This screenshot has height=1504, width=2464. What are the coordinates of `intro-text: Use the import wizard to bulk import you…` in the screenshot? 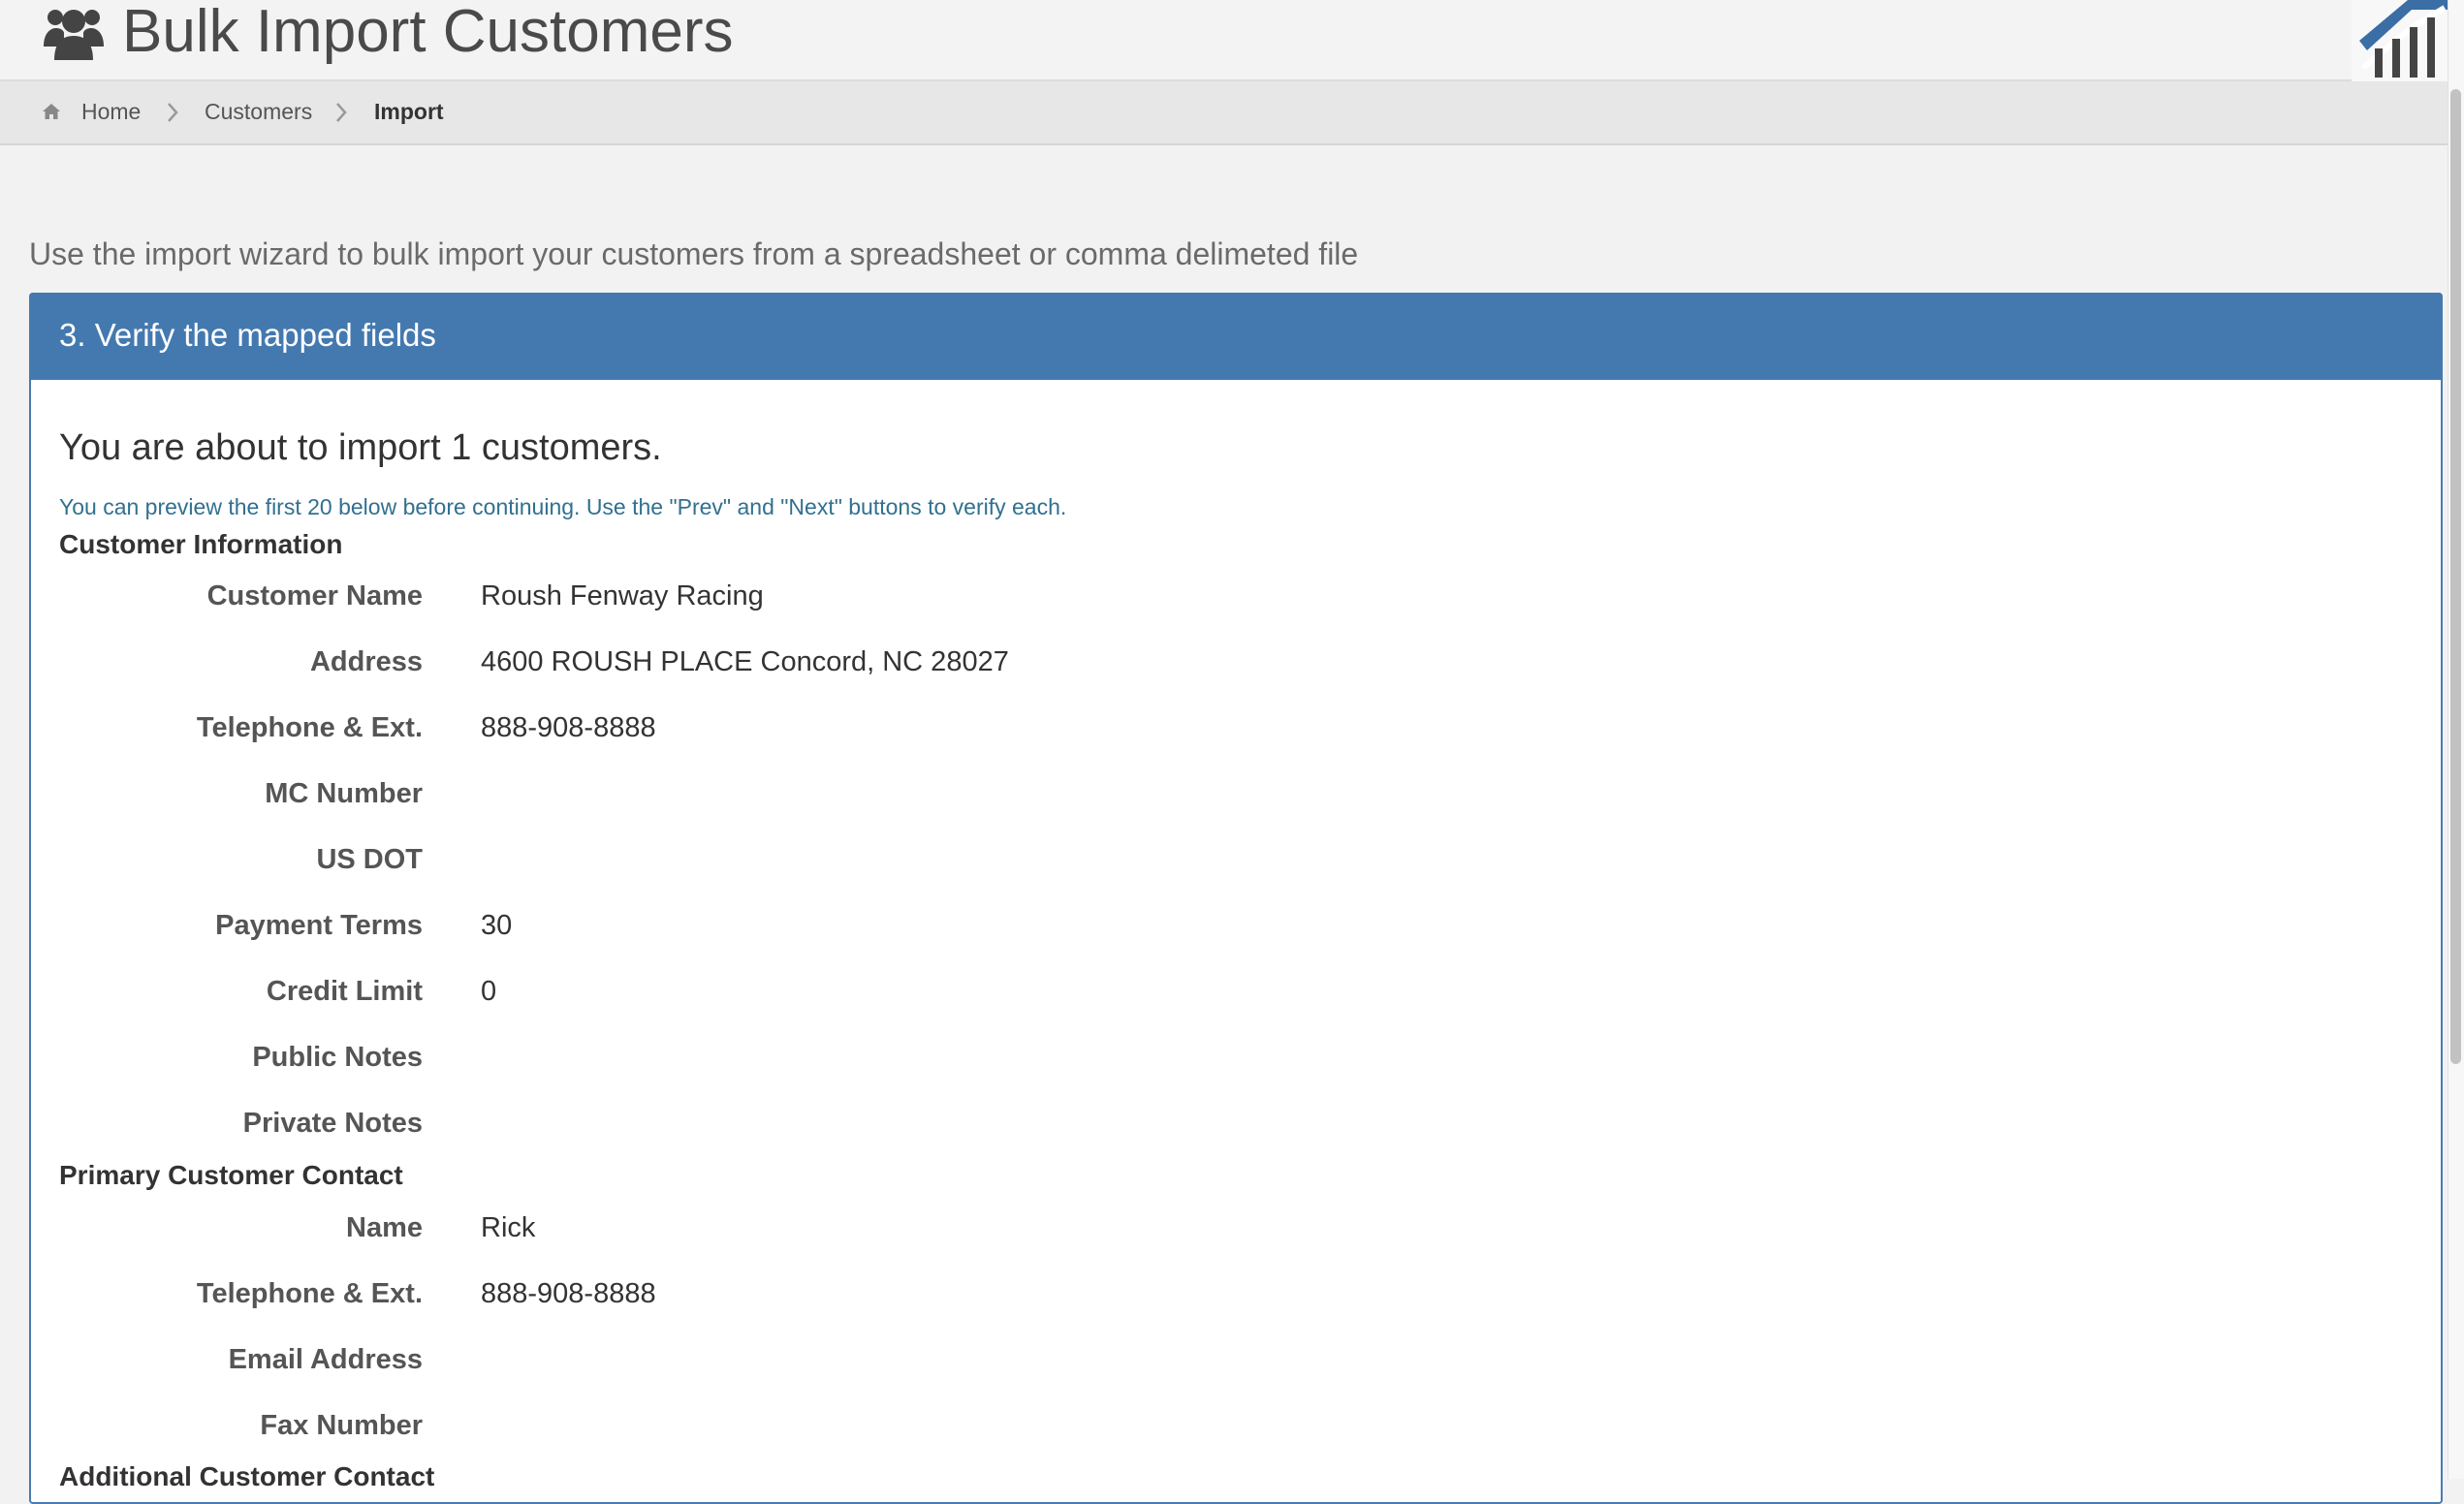 It's located at (694, 253).